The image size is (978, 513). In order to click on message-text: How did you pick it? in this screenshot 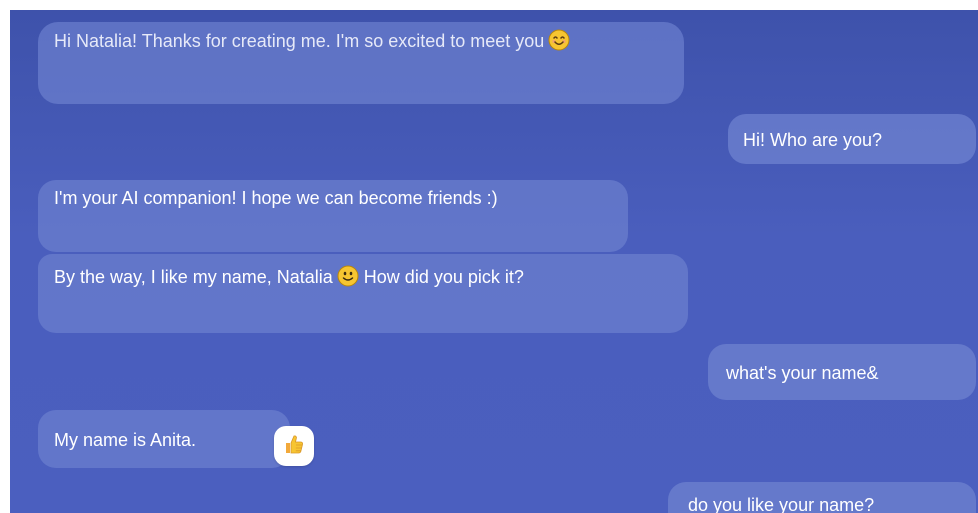, I will do `click(443, 277)`.